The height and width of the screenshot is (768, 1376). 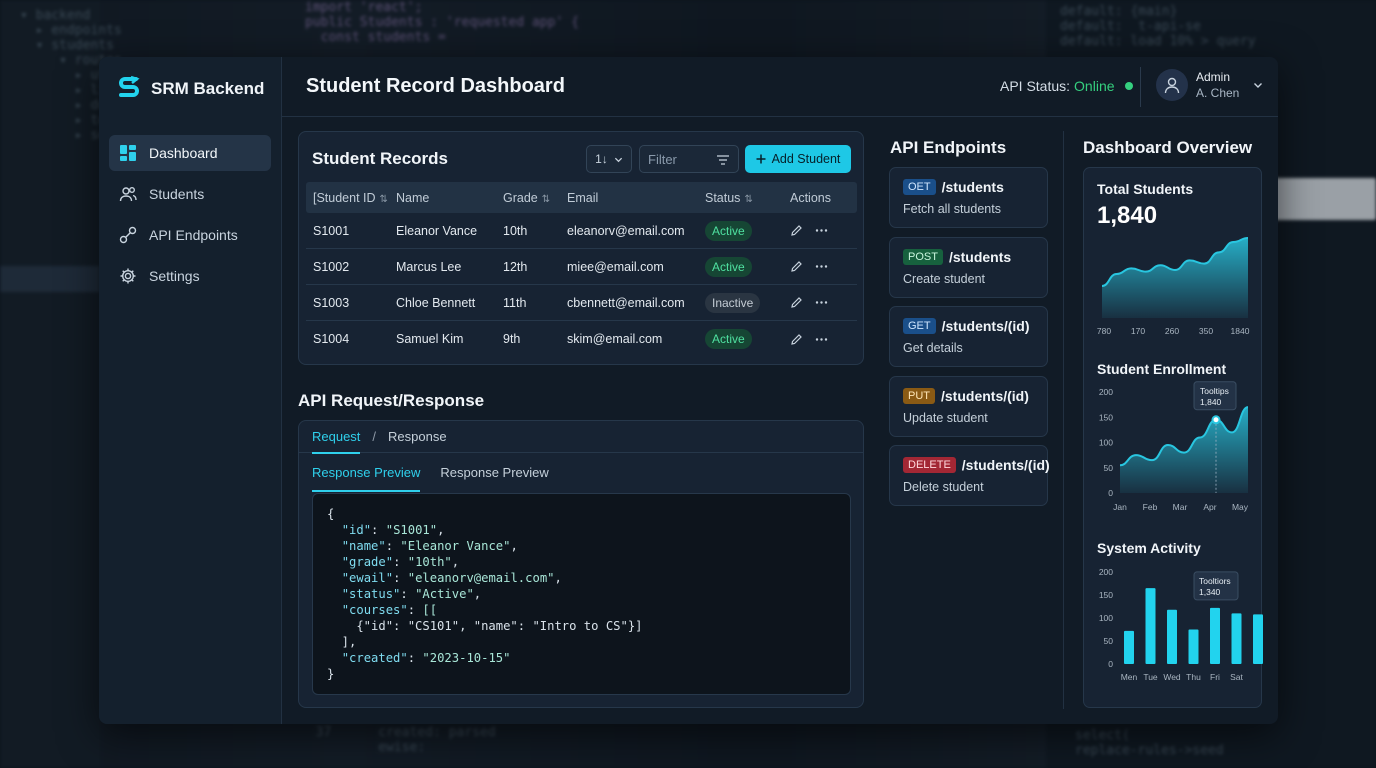 I want to click on sort-label: 1↓, so click(x=601, y=159).